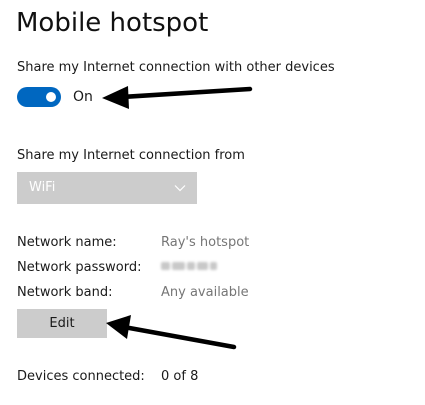 Image resolution: width=425 pixels, height=405 pixels. I want to click on network-password-value, so click(189, 266).